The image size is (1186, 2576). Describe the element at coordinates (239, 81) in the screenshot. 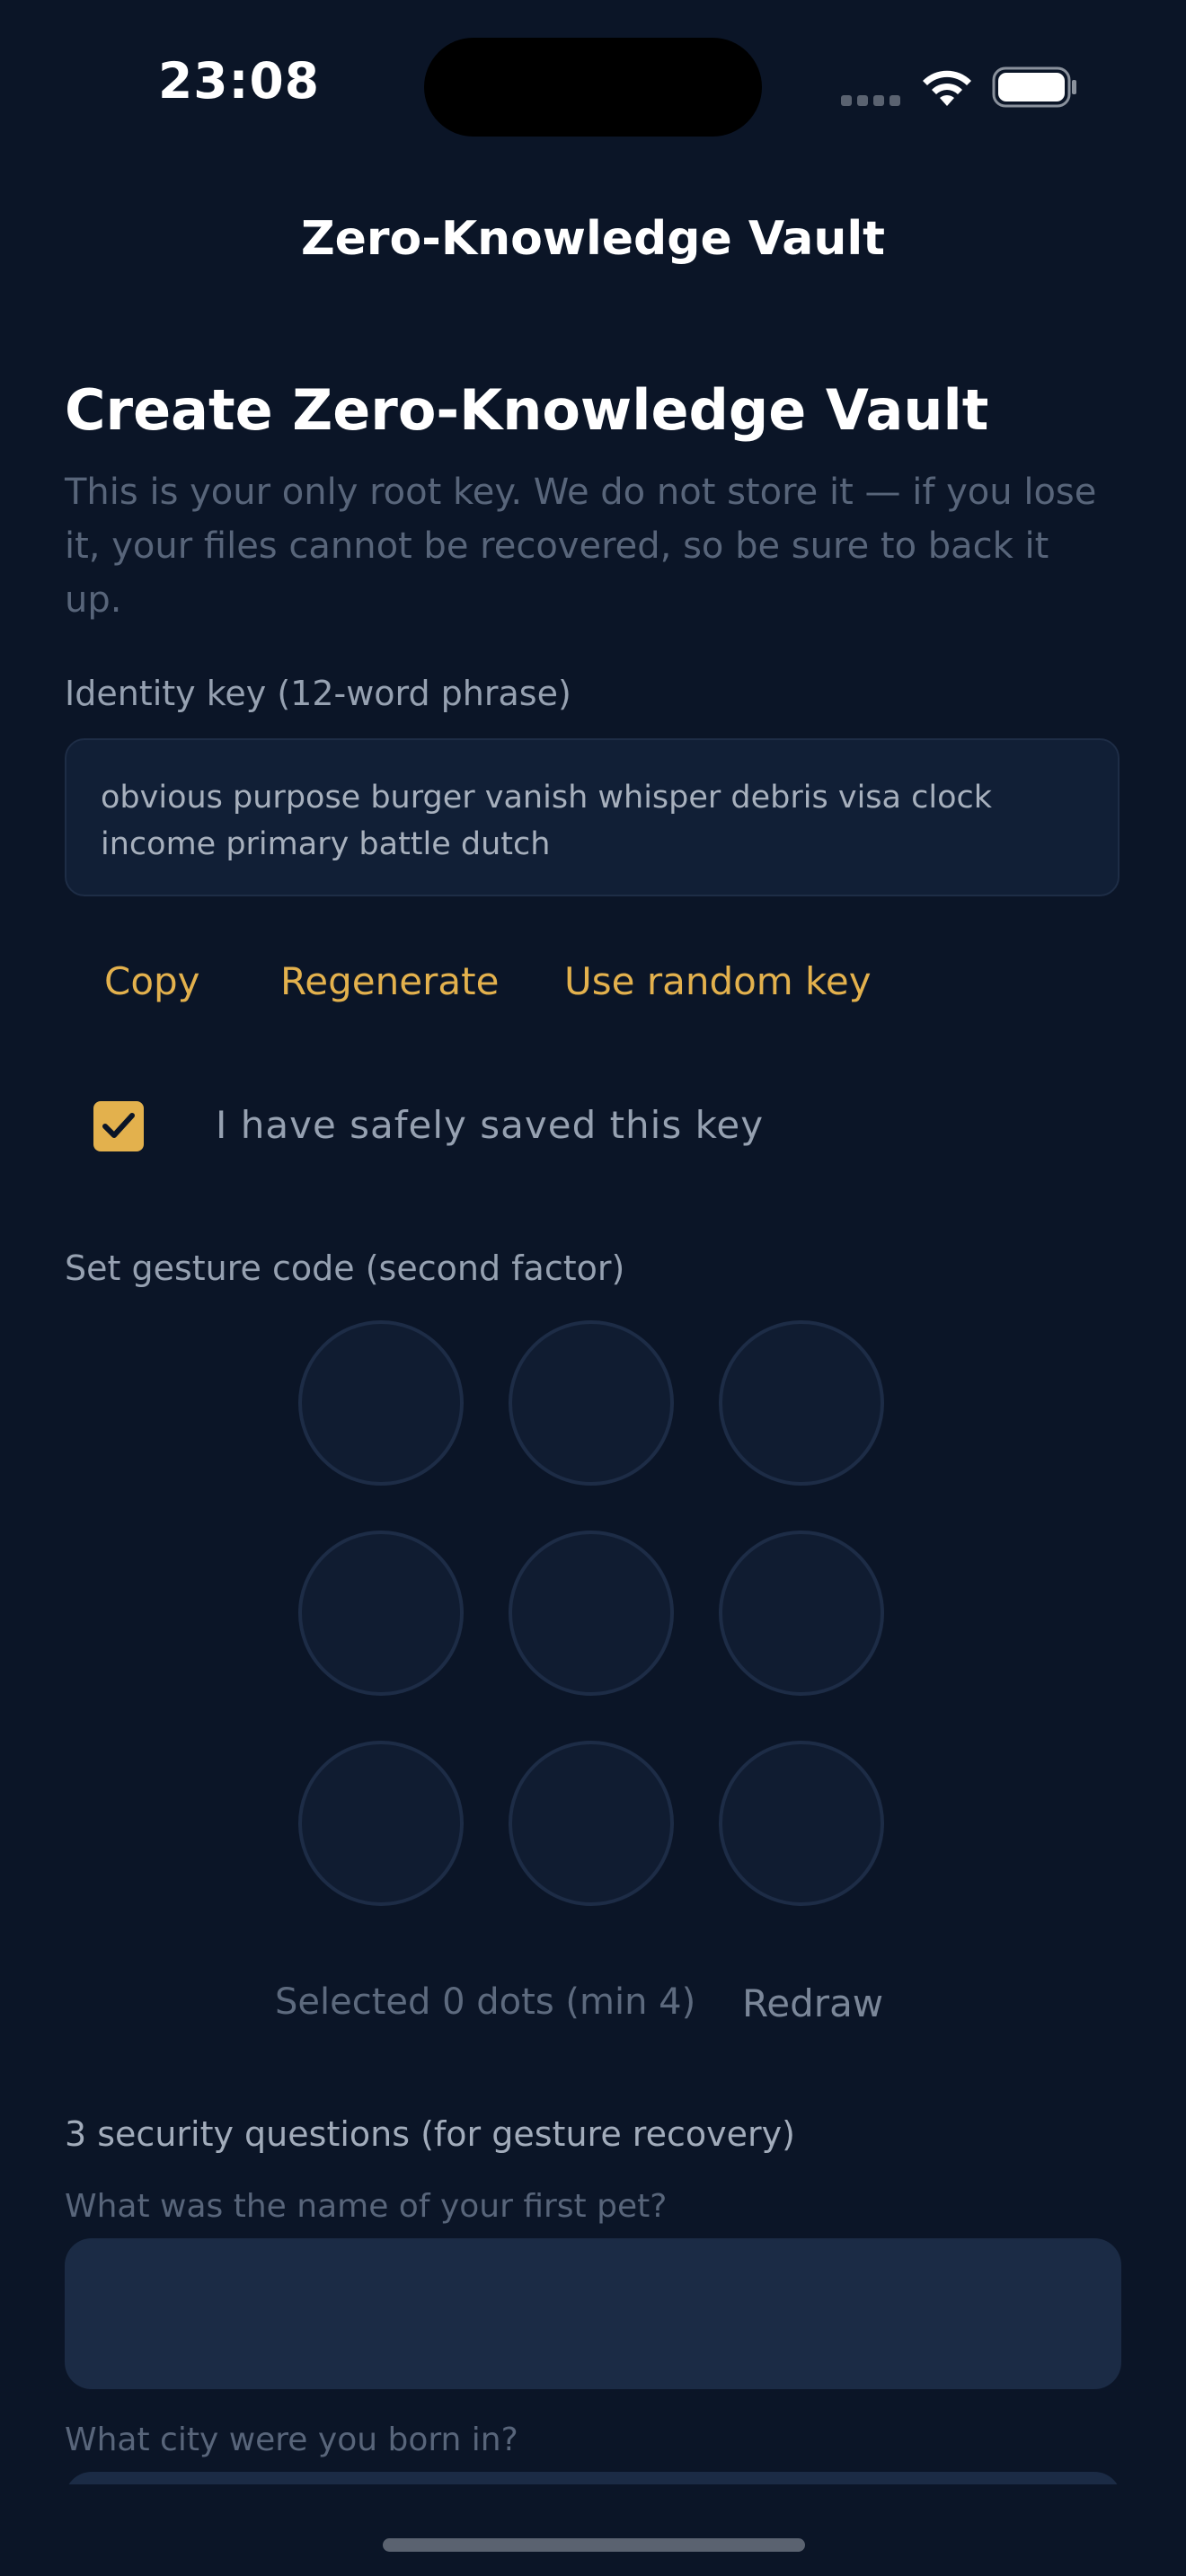

I see `status-time: 23:08` at that location.